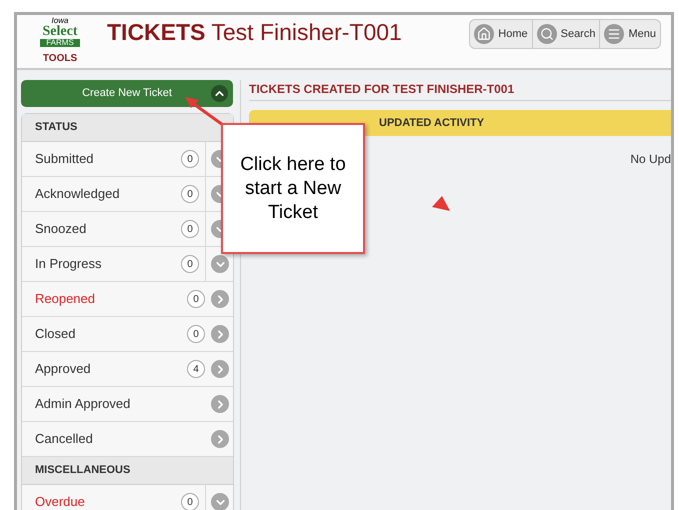 Image resolution: width=679 pixels, height=510 pixels. Describe the element at coordinates (442, 204) in the screenshot. I see `arrowhead-icon` at that location.